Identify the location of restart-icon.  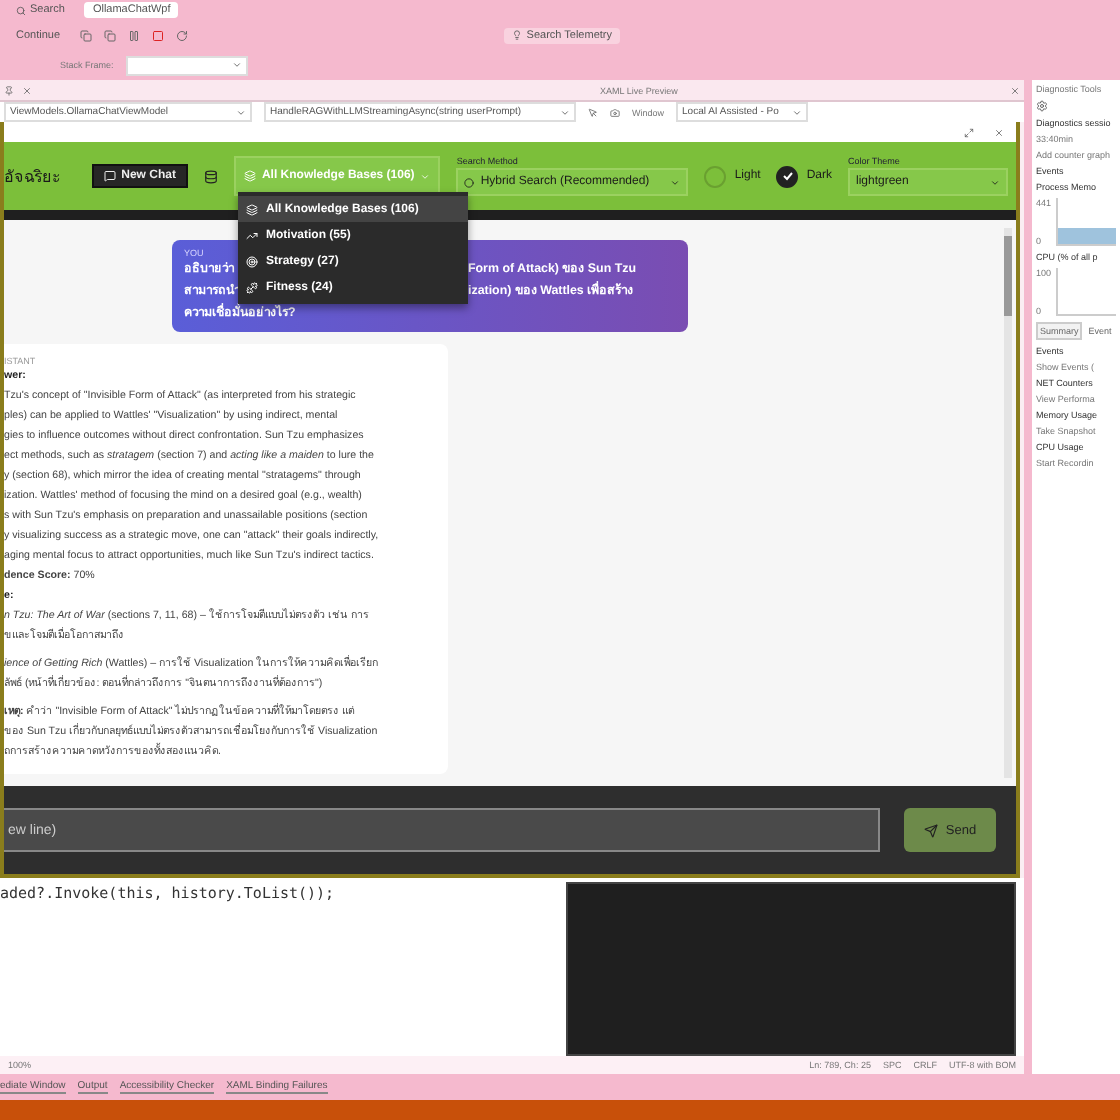
(182, 35).